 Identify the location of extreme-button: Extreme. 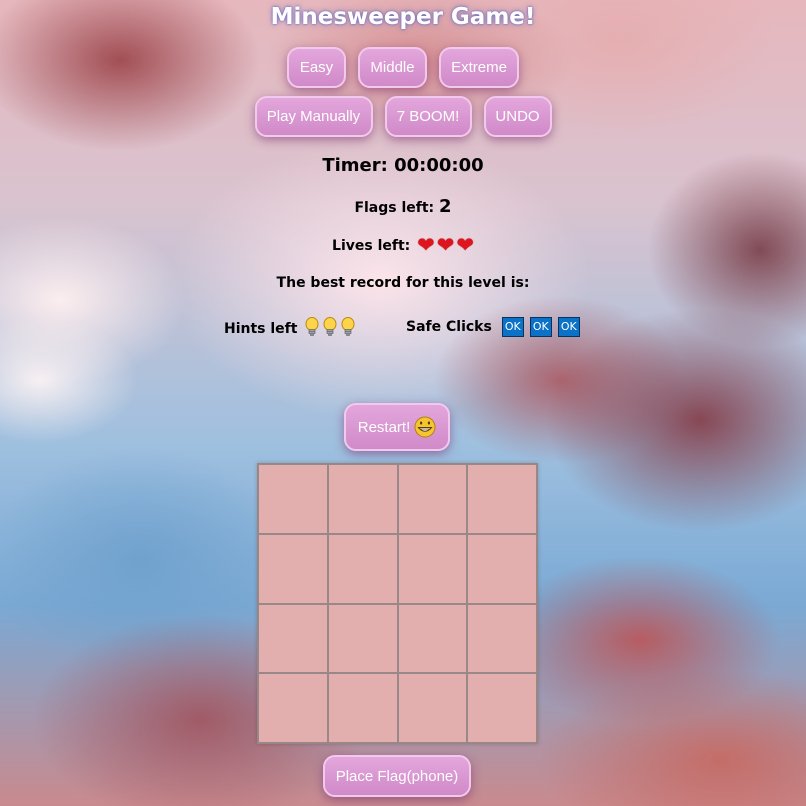
(479, 67).